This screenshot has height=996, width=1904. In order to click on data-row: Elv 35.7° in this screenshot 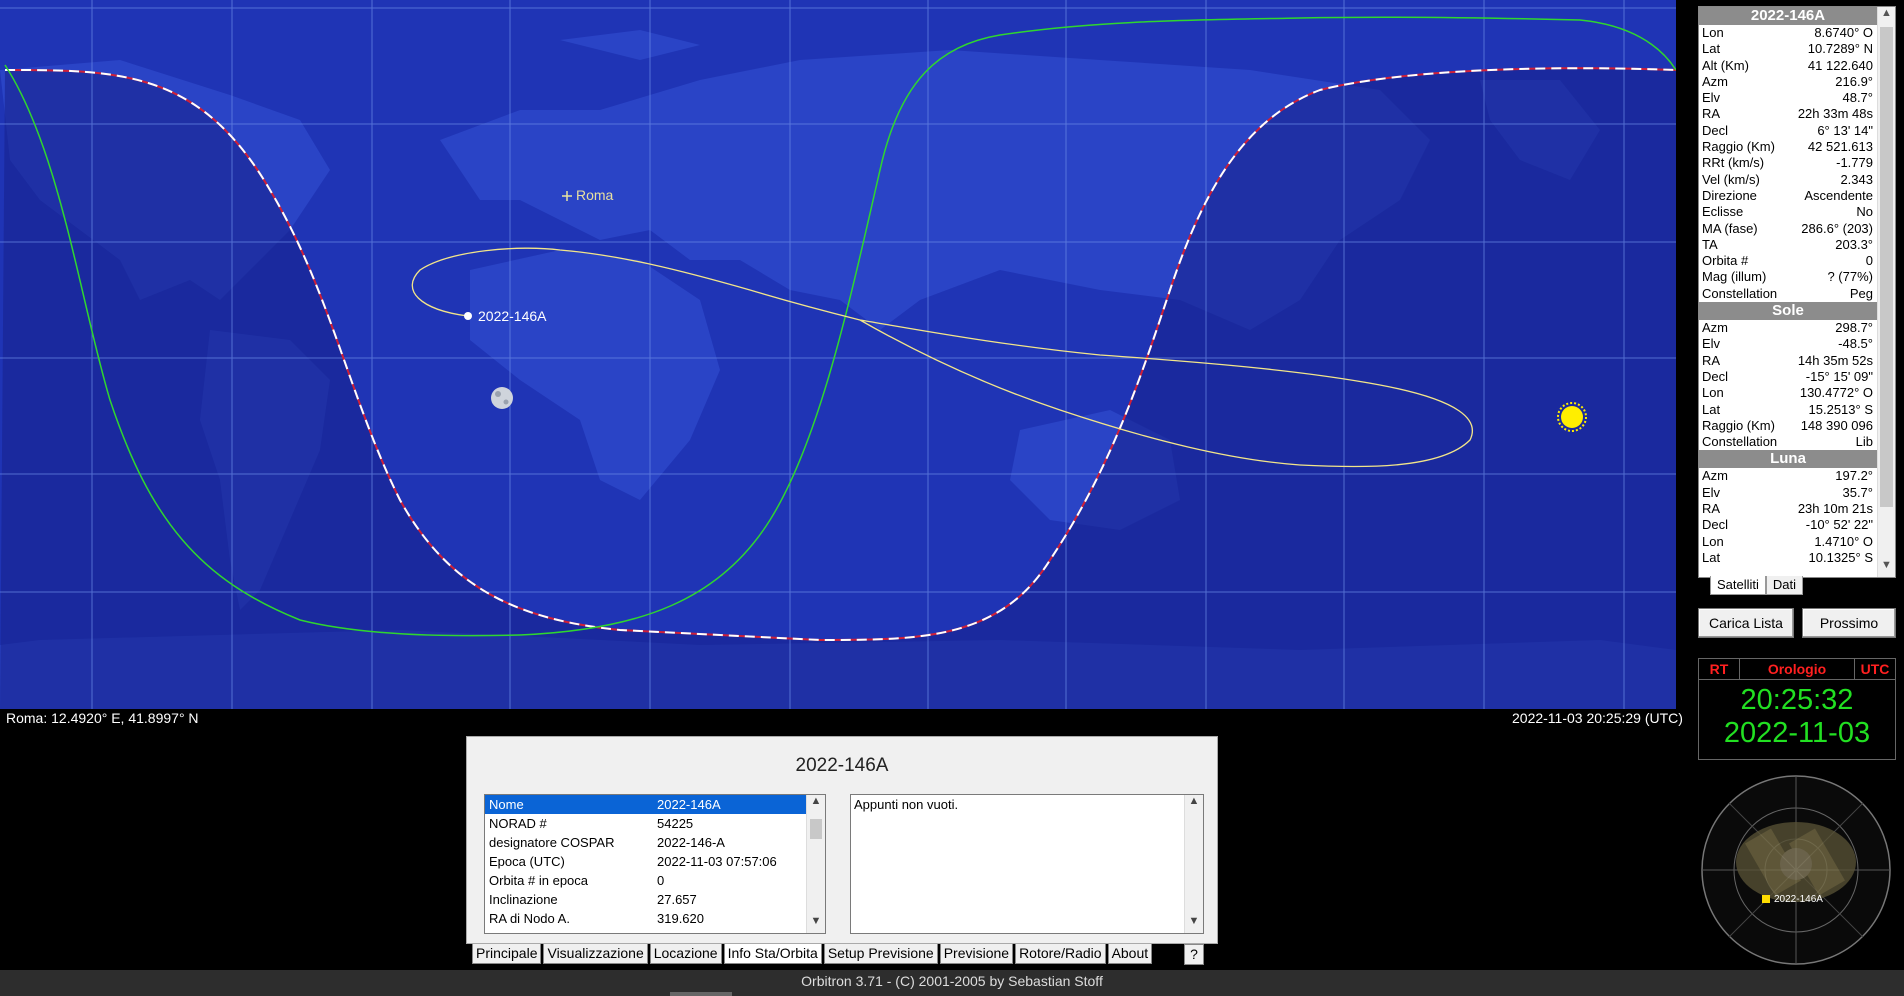, I will do `click(1788, 493)`.